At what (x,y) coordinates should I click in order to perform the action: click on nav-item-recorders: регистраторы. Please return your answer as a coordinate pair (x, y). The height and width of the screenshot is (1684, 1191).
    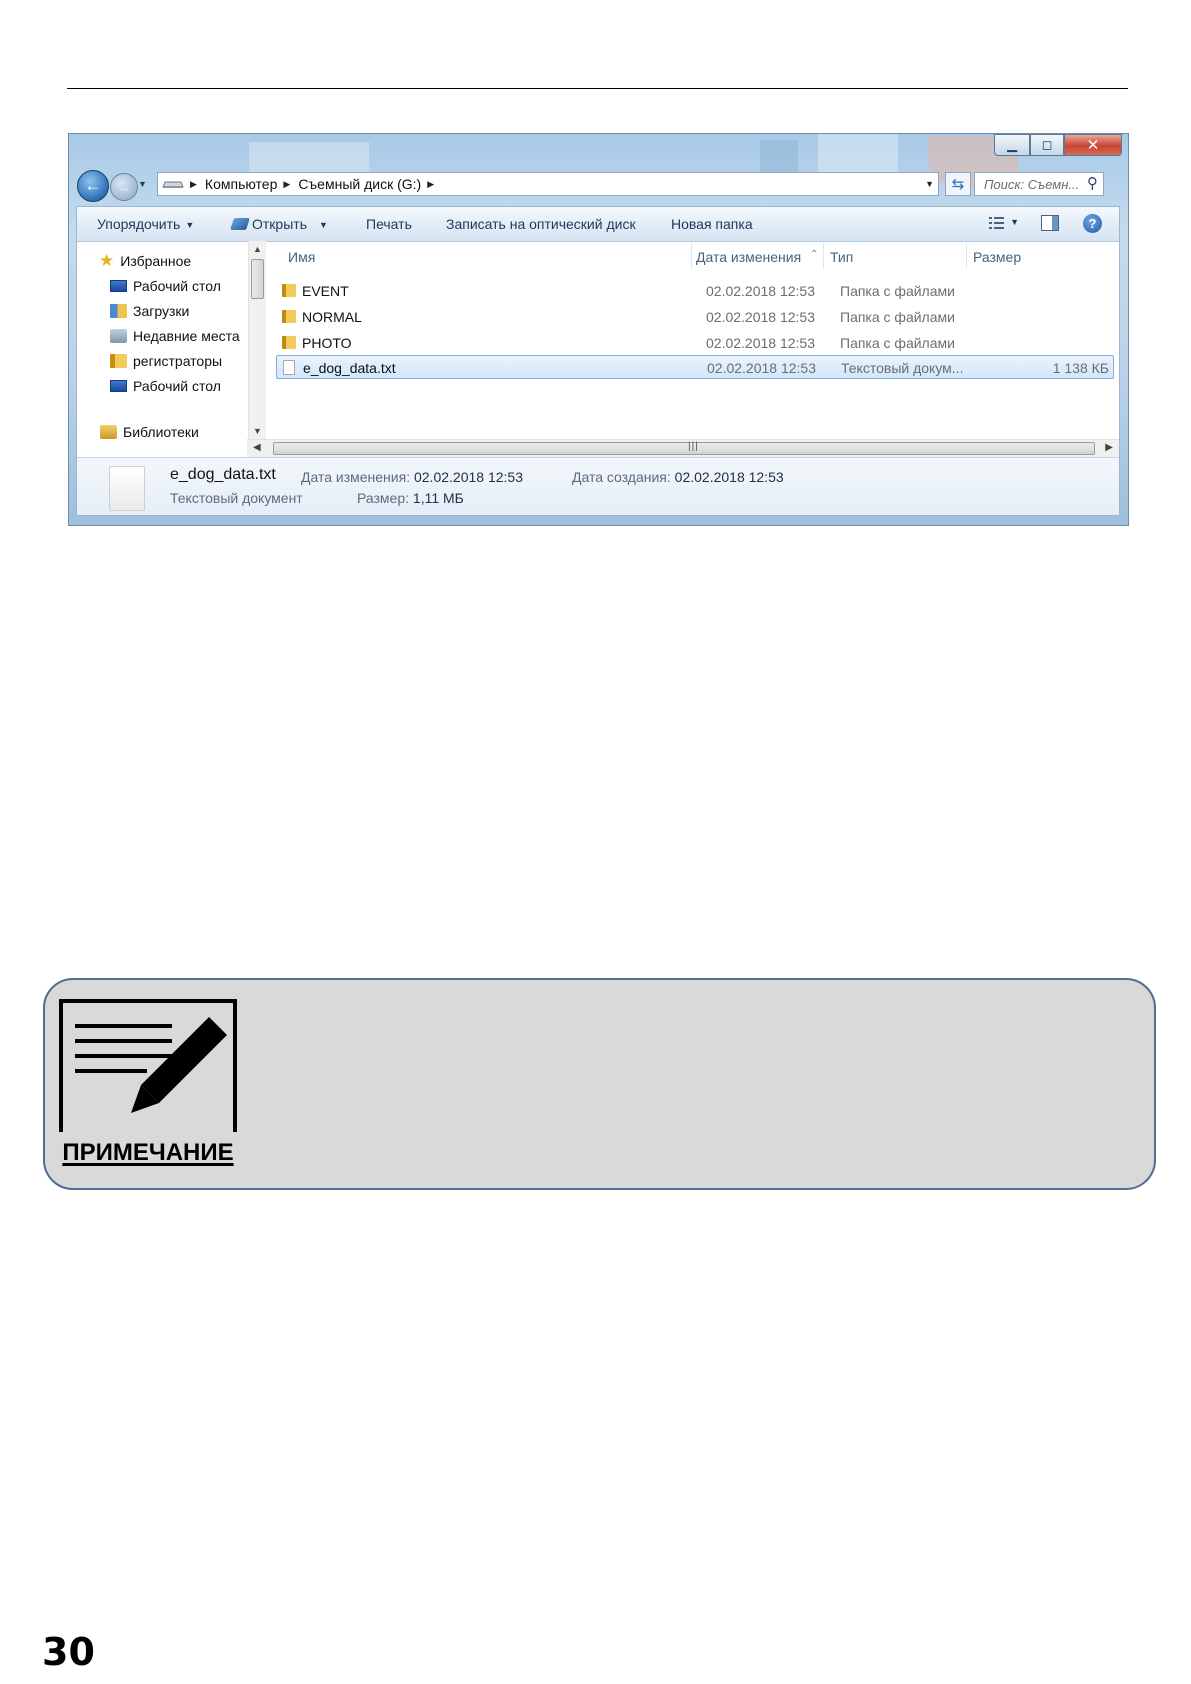
    Looking at the image, I should click on (166, 361).